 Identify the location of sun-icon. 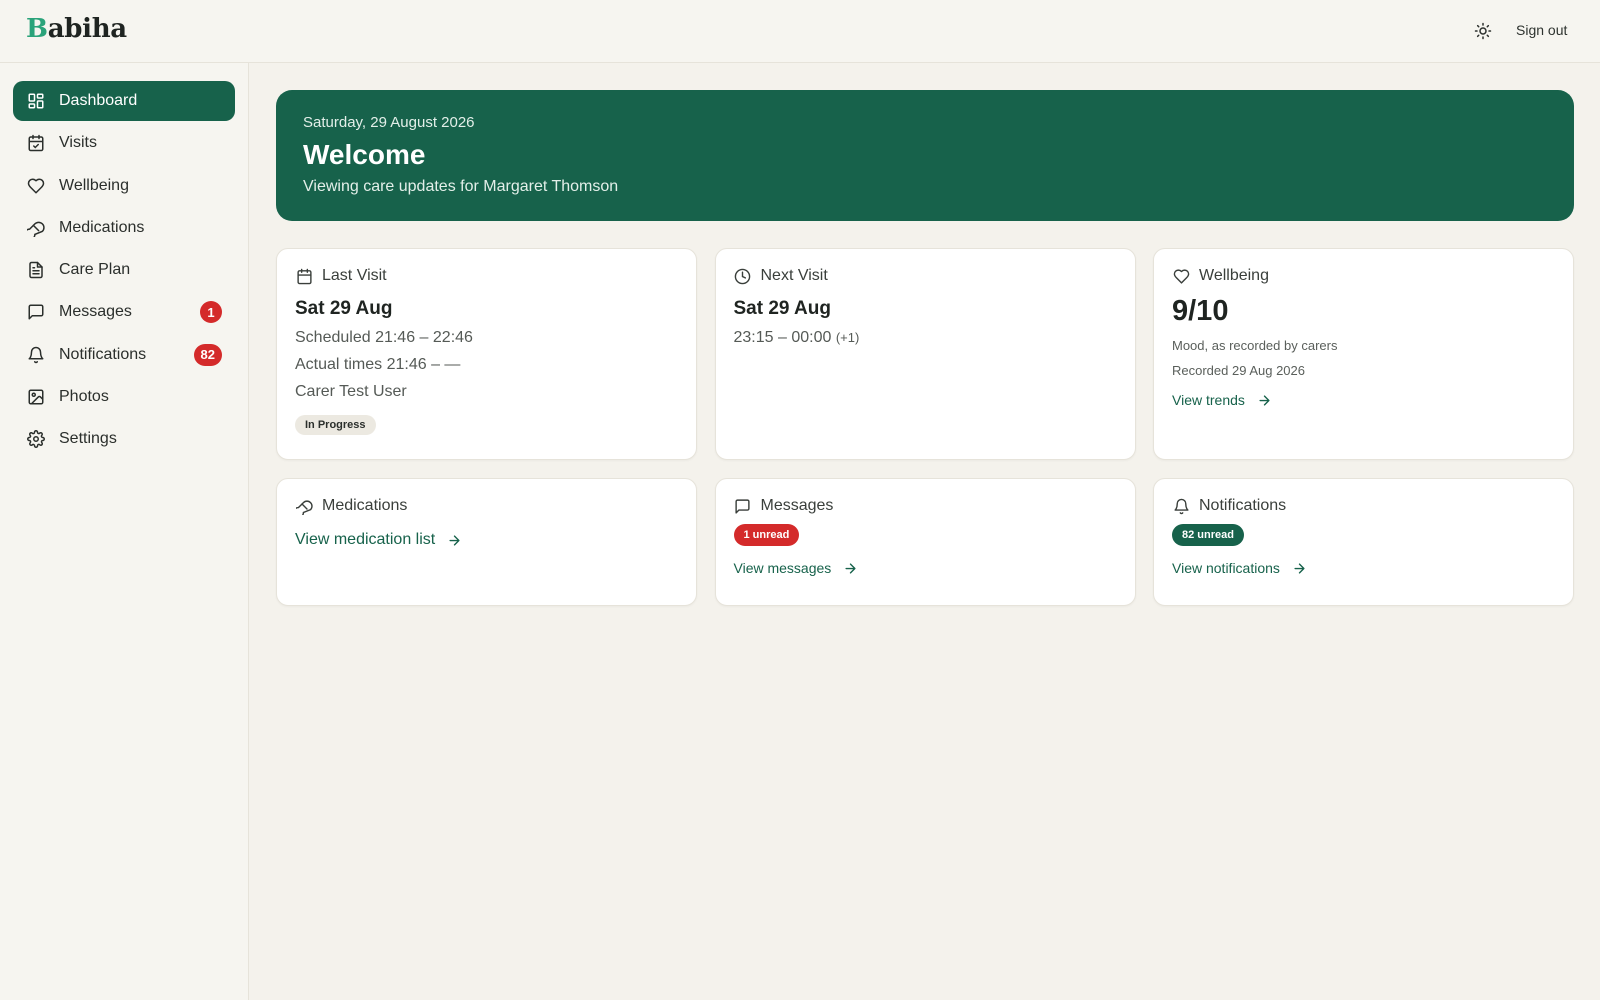
(1483, 31).